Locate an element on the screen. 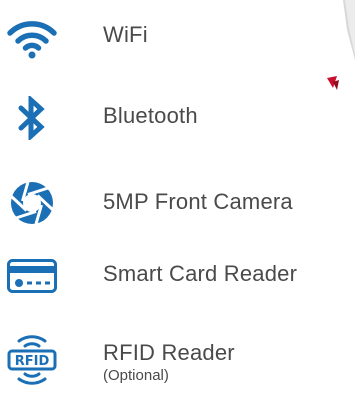  feature-label: Bluetooth is located at coordinates (150, 115).